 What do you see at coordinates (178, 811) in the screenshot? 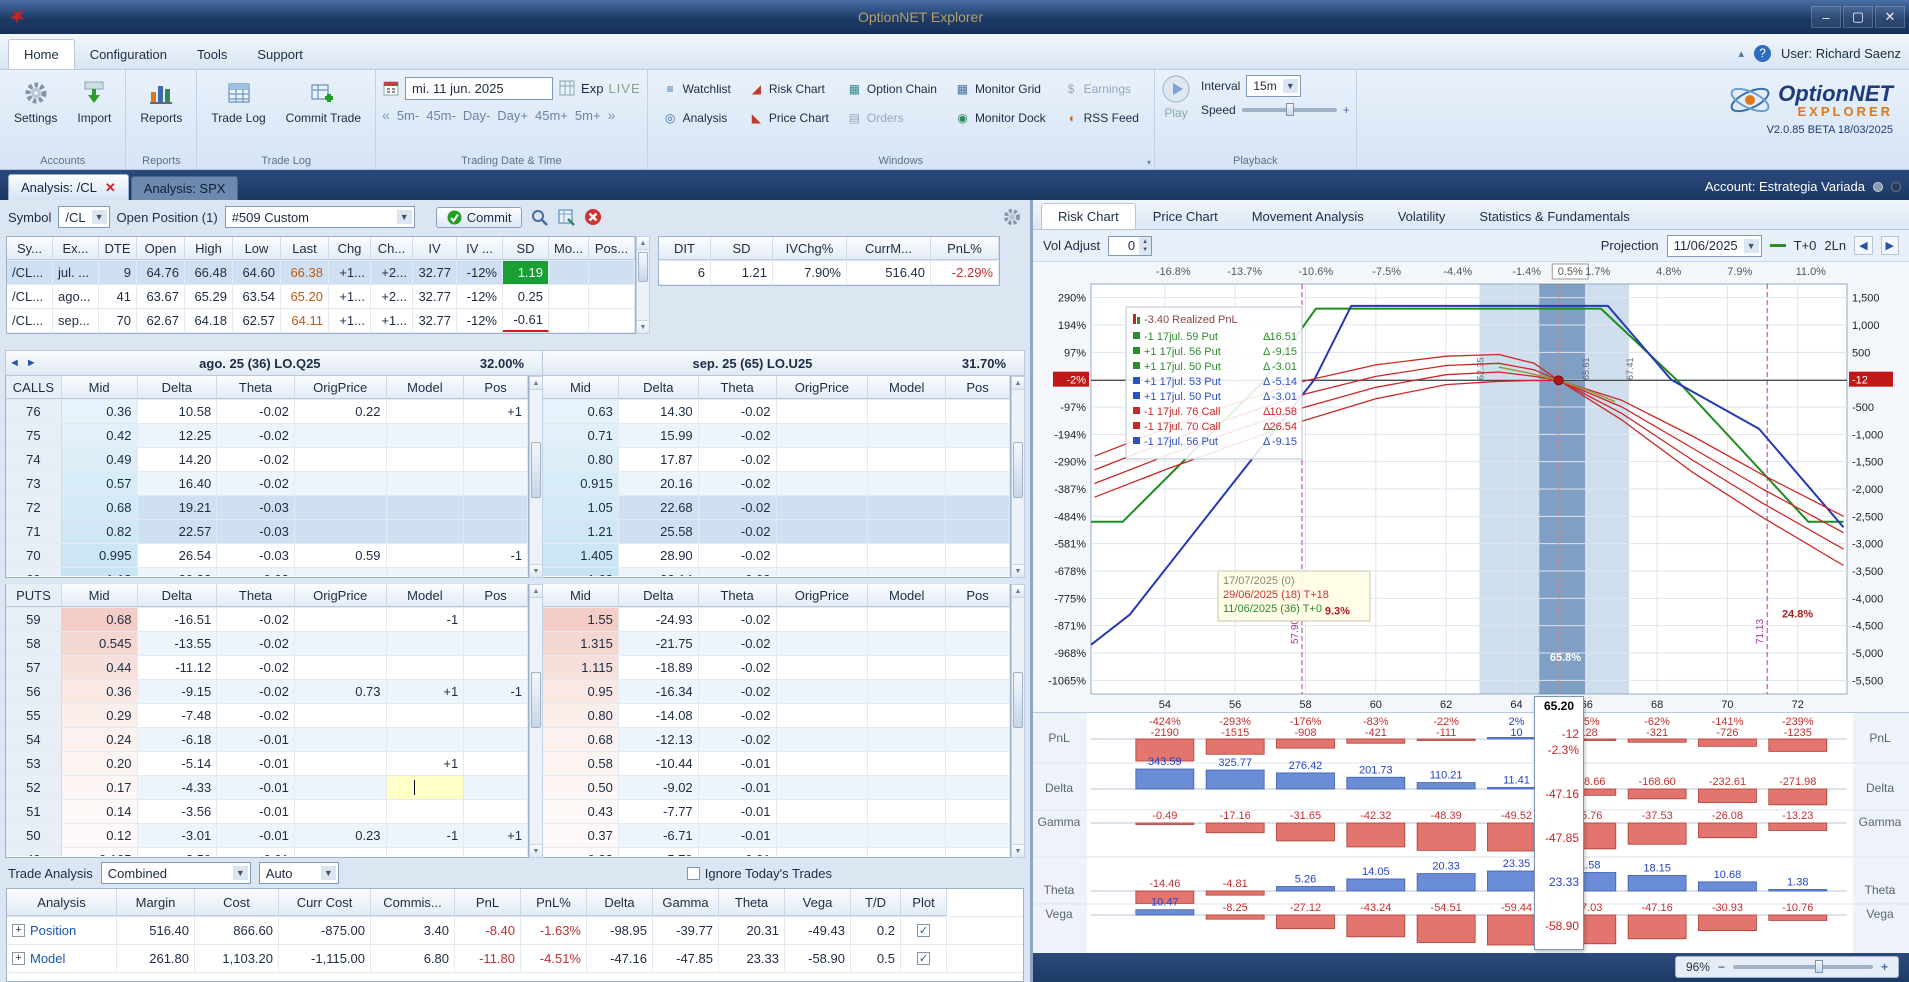
I see `cell: -3.56` at bounding box center [178, 811].